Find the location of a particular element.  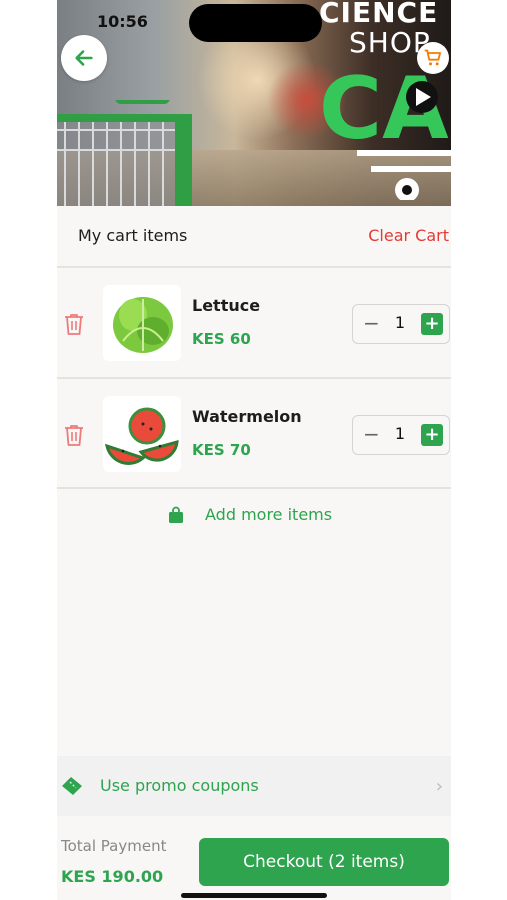

promo-coupons-label: Use promo coupons is located at coordinates (179, 785).